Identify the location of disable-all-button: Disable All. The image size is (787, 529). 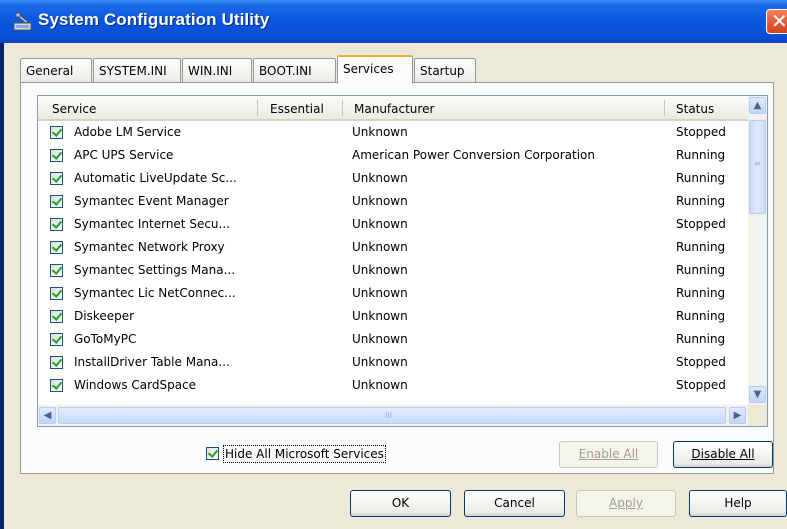
(723, 454).